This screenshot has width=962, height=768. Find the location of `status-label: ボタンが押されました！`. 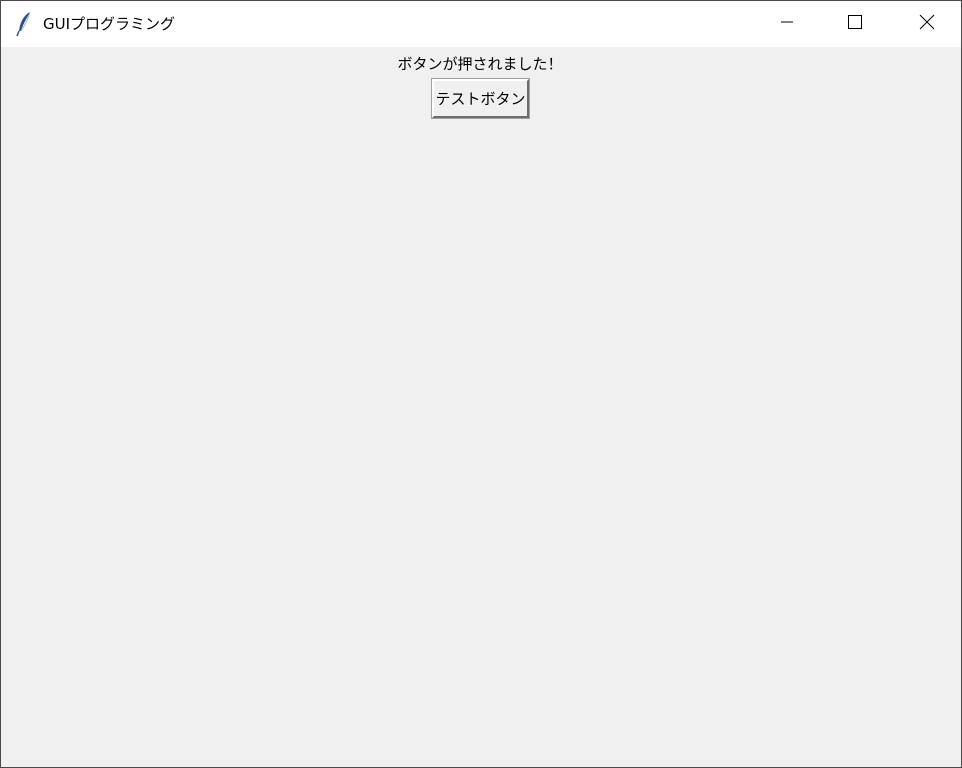

status-label: ボタンが押されました！ is located at coordinates (480, 64).